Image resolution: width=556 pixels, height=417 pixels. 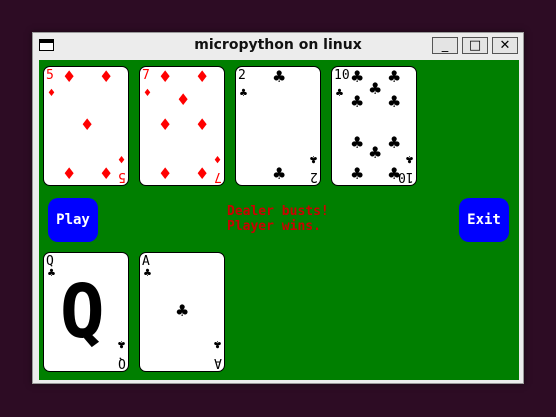 I want to click on status-message: Dealer busts! Player wins., so click(x=278, y=219).